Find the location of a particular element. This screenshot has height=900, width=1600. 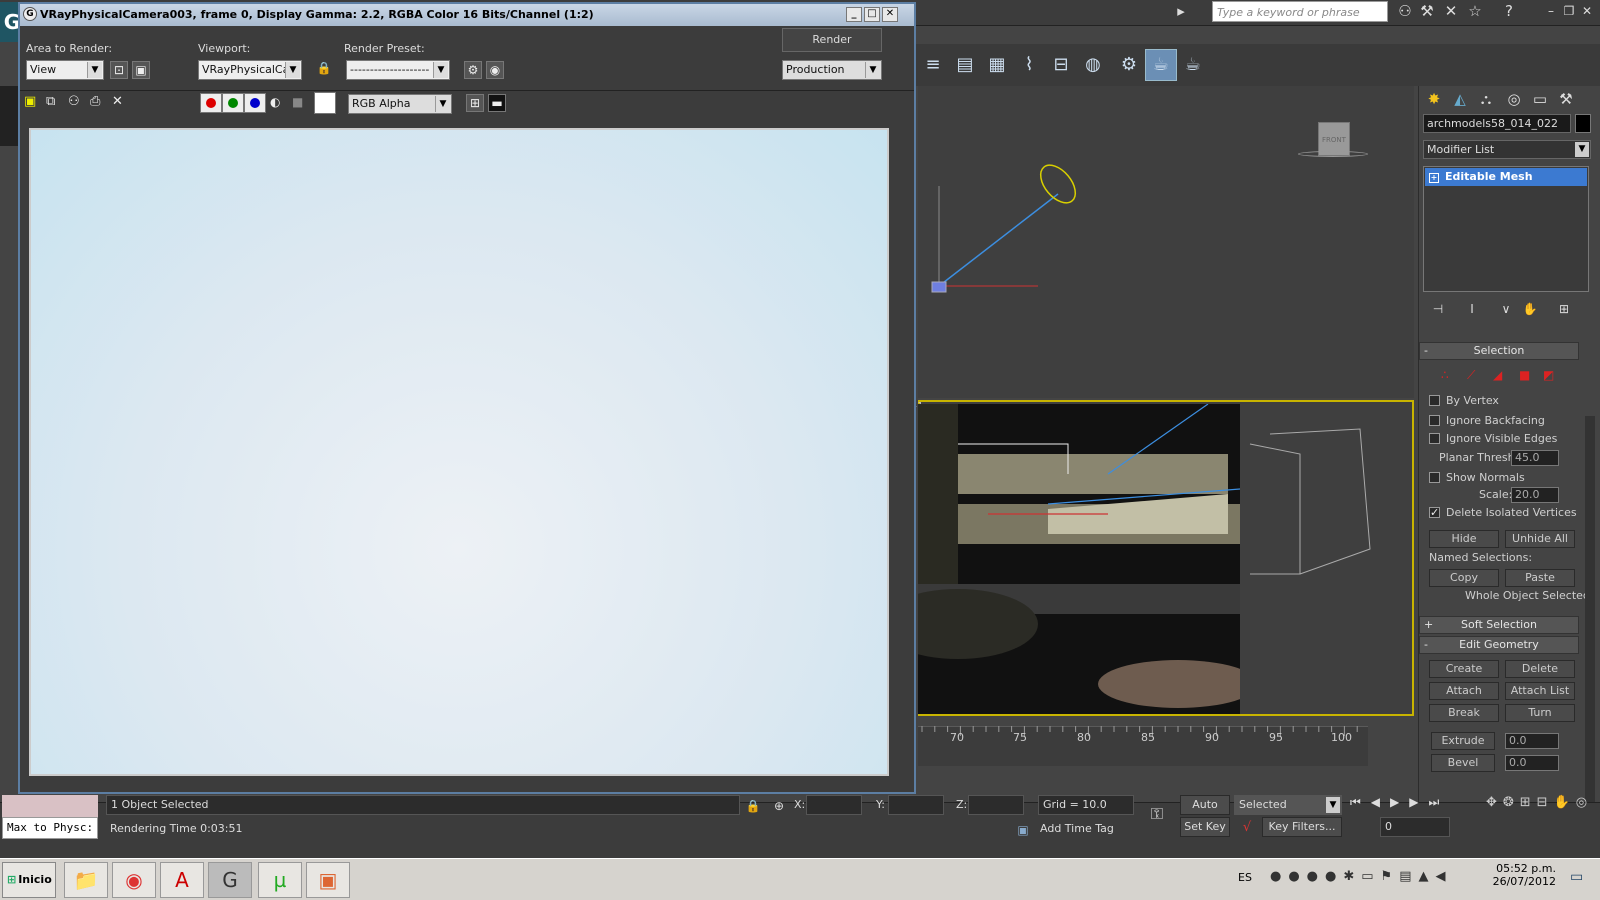

render-button: Render is located at coordinates (832, 40).